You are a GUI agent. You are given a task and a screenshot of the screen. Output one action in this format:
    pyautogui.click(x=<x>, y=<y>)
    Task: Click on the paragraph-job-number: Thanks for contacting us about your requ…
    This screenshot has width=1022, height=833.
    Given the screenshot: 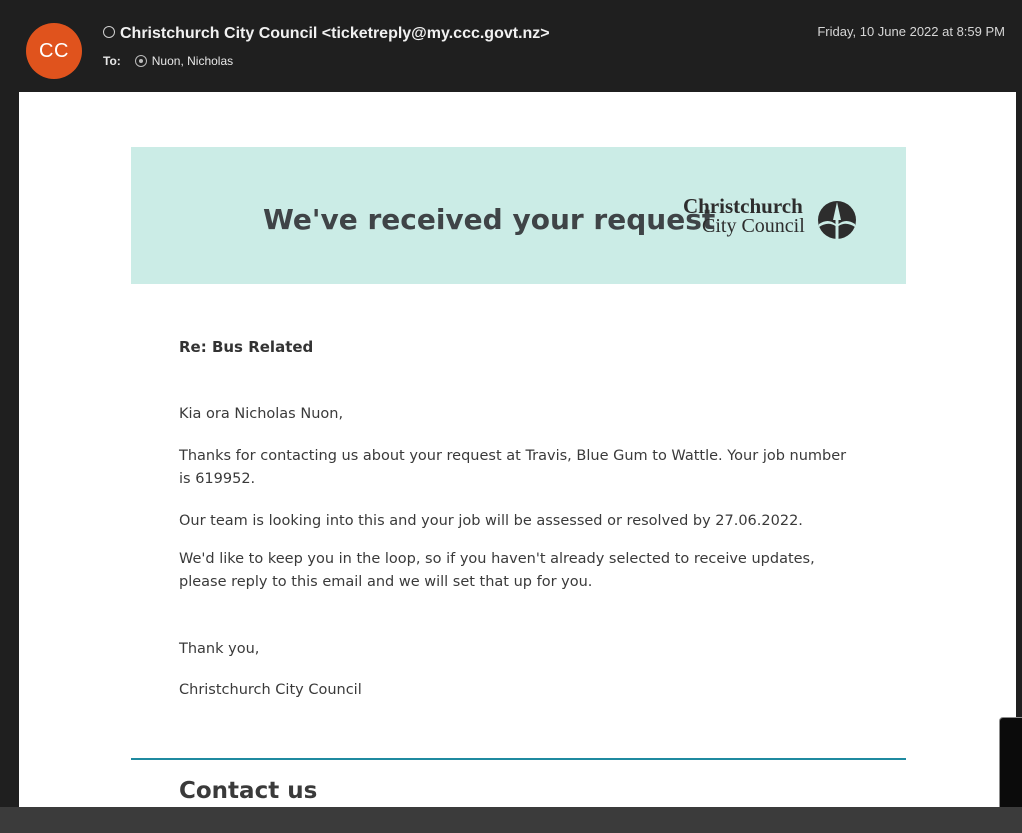 What is the action you would take?
    pyautogui.click(x=513, y=467)
    